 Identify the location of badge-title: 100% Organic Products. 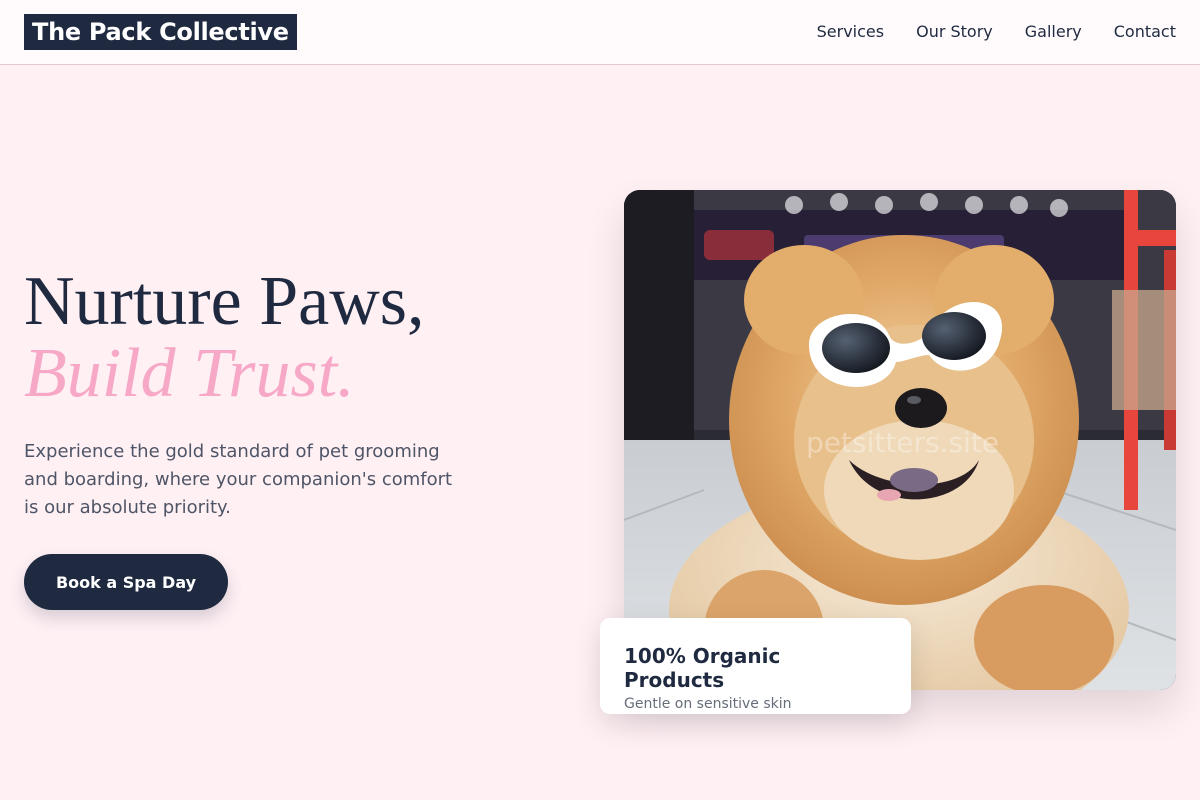
(702, 668).